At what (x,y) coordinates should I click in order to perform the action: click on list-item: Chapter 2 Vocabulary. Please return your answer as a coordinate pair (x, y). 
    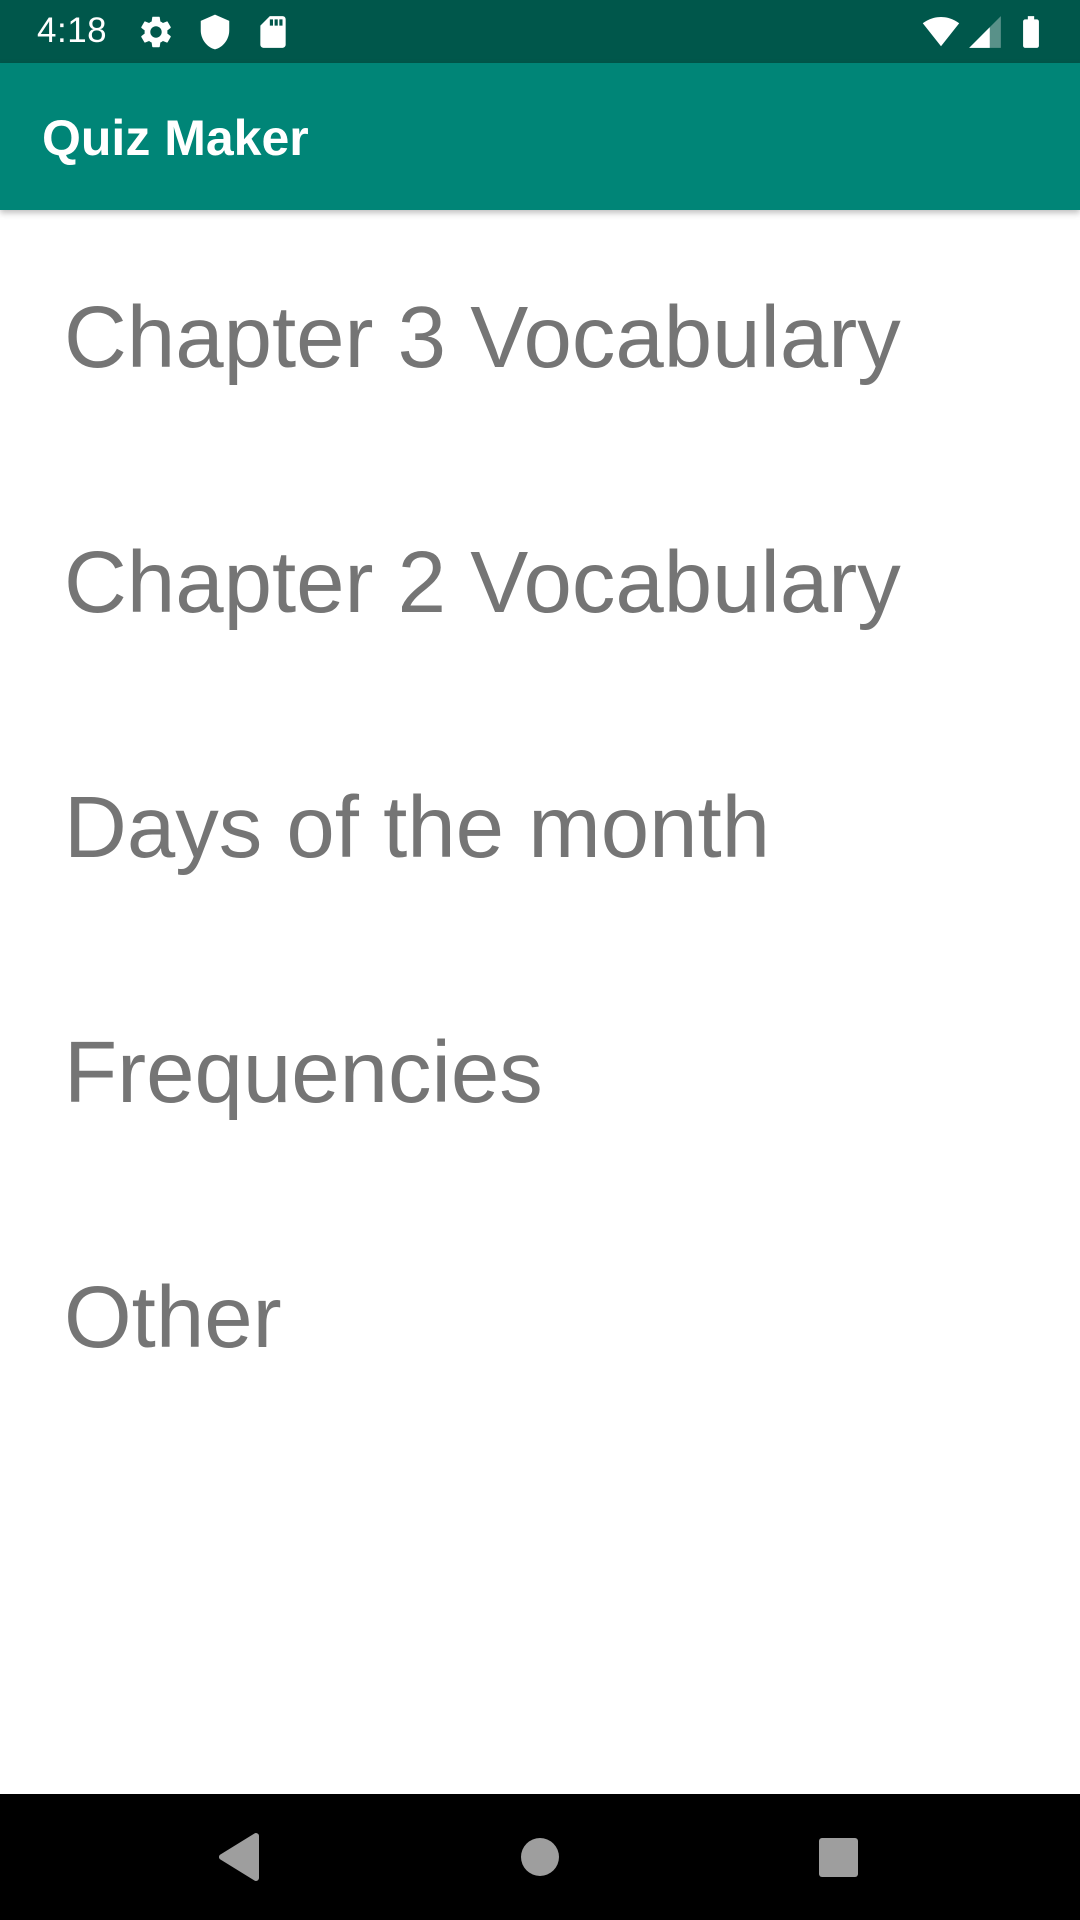
    Looking at the image, I should click on (540, 577).